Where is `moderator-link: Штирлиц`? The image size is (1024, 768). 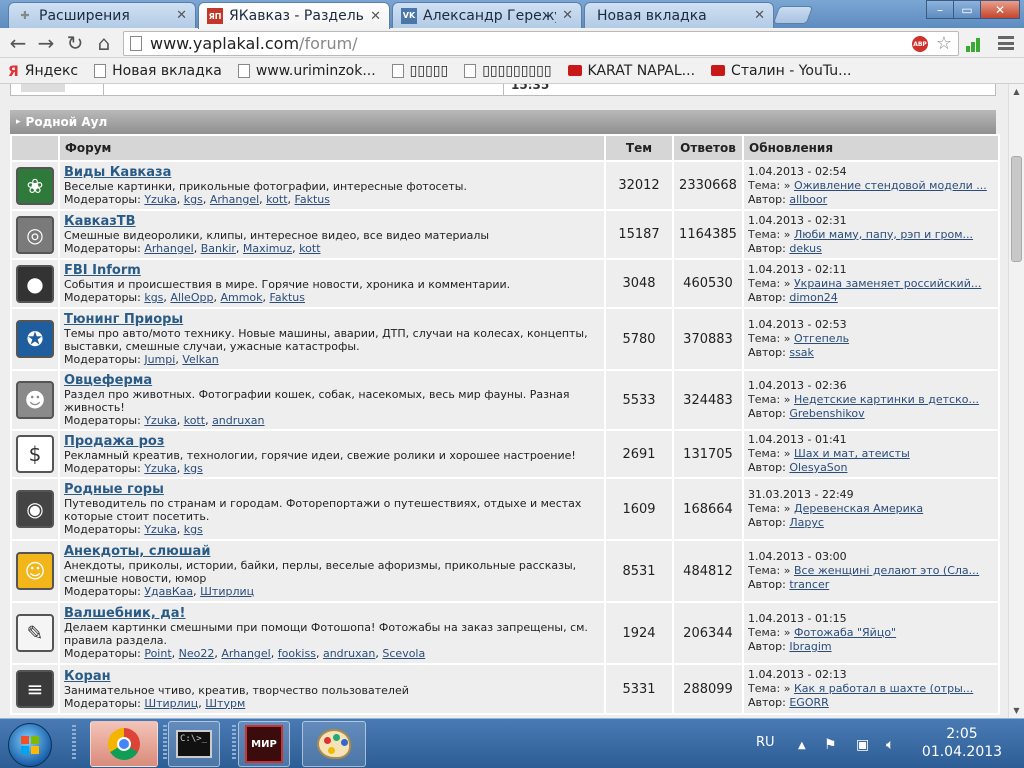 moderator-link: Штирлиц is located at coordinates (171, 703).